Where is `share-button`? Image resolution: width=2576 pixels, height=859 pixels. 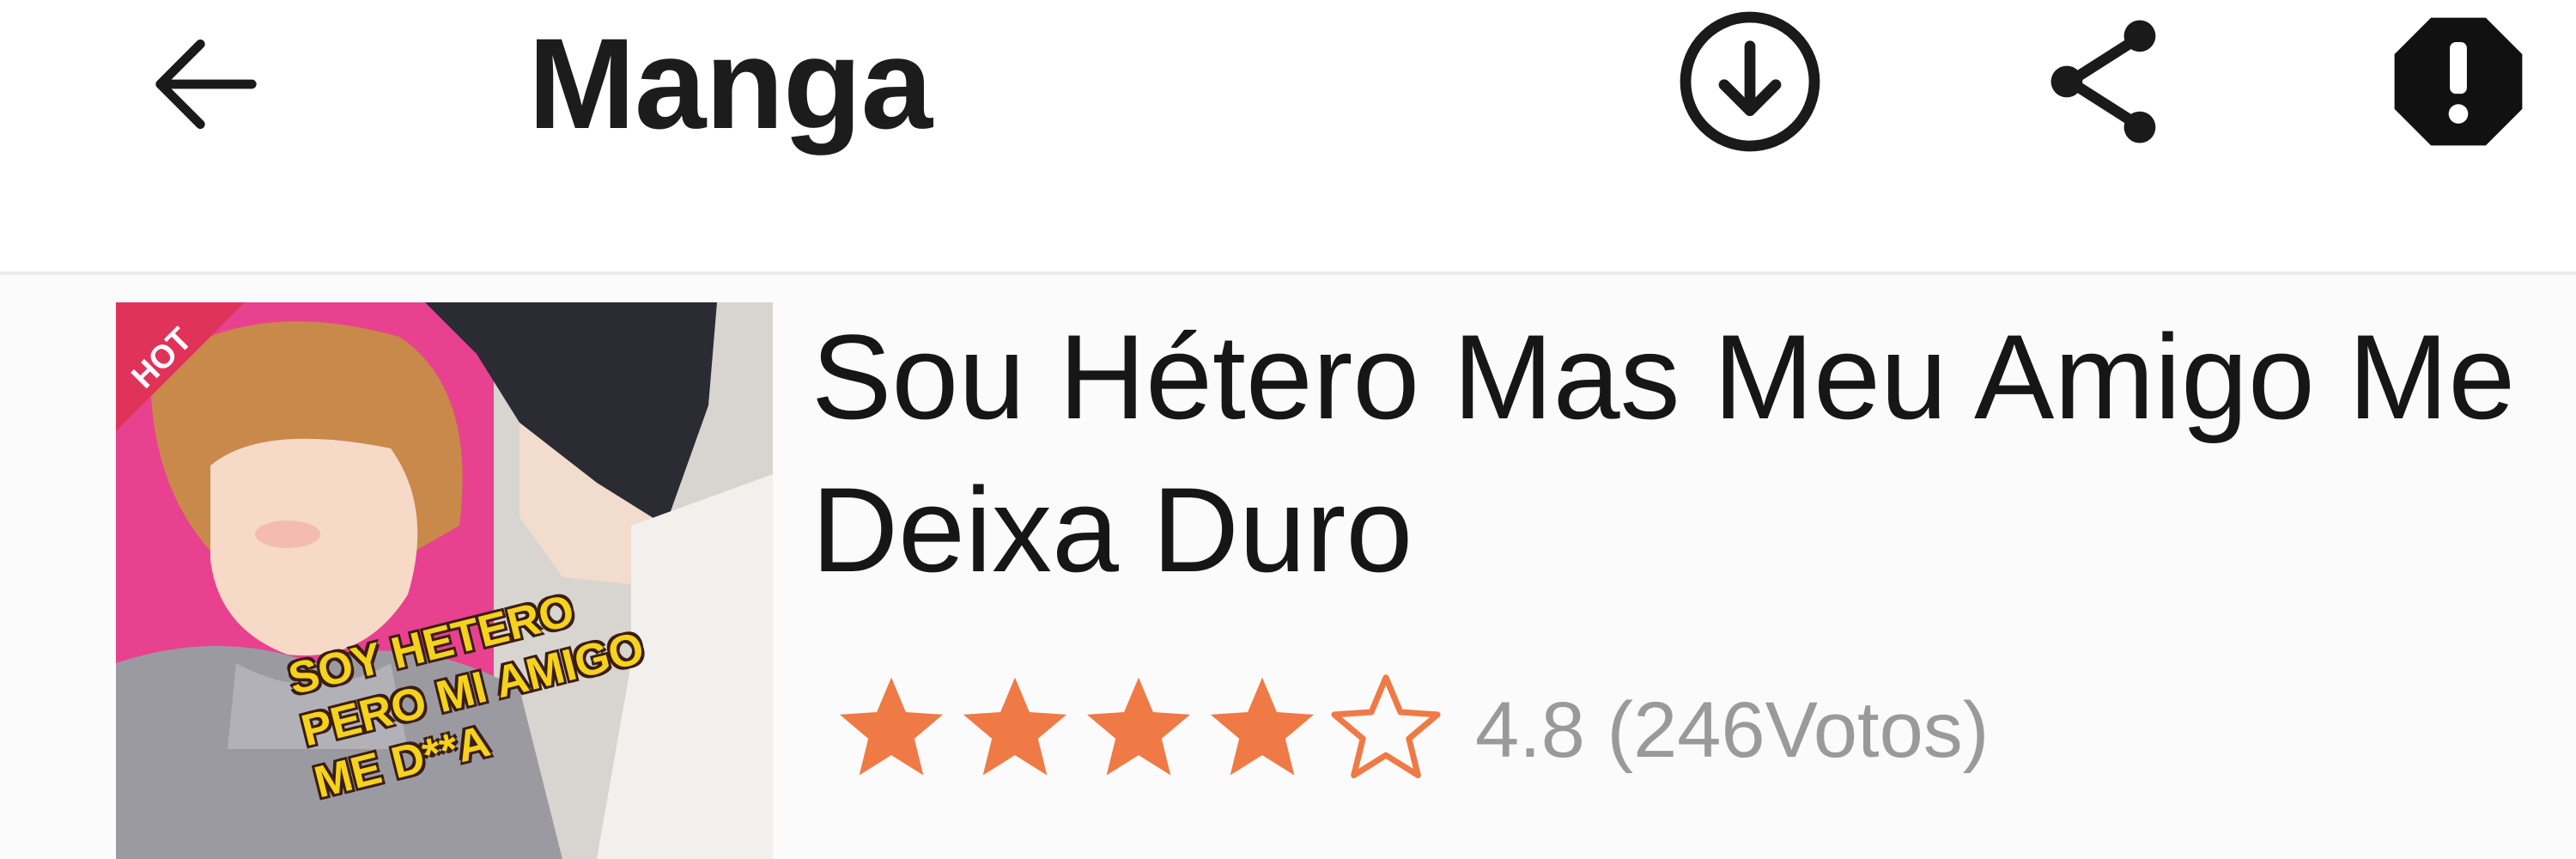
share-button is located at coordinates (2105, 84).